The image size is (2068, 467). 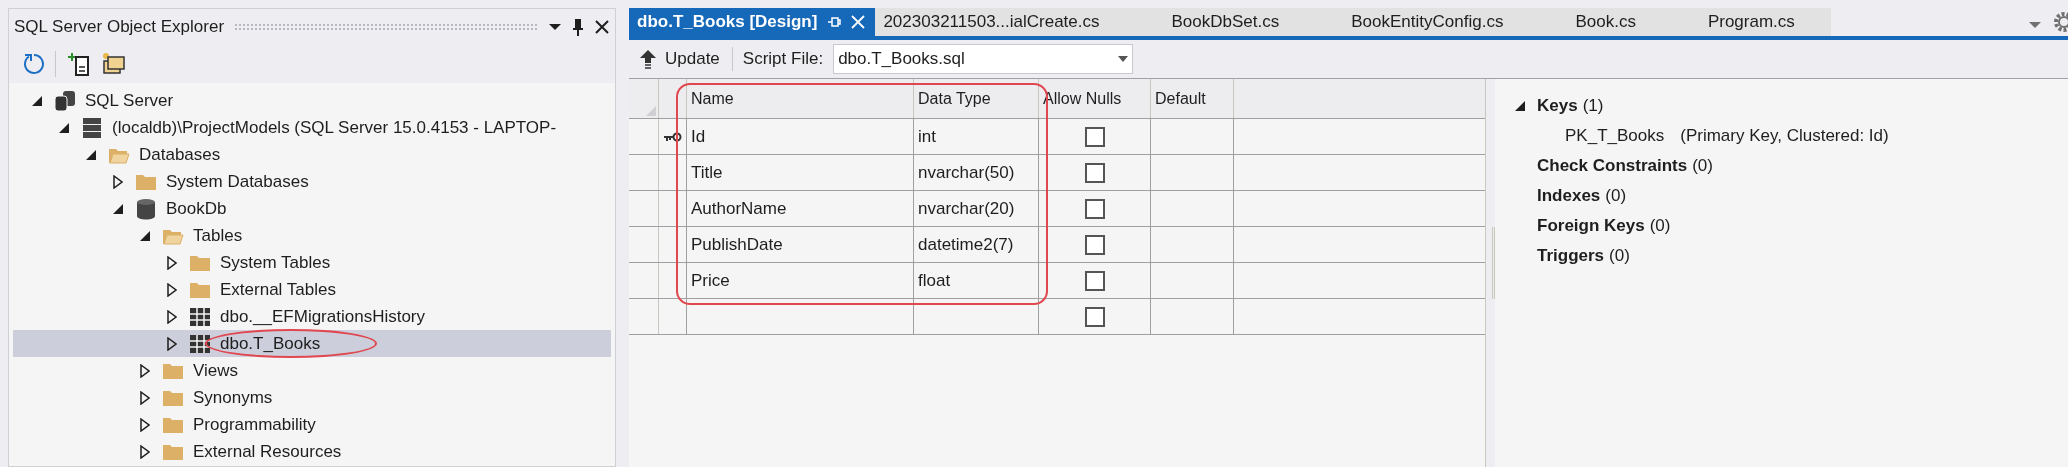 What do you see at coordinates (976, 98) in the screenshot?
I see `column-header: Data Type` at bounding box center [976, 98].